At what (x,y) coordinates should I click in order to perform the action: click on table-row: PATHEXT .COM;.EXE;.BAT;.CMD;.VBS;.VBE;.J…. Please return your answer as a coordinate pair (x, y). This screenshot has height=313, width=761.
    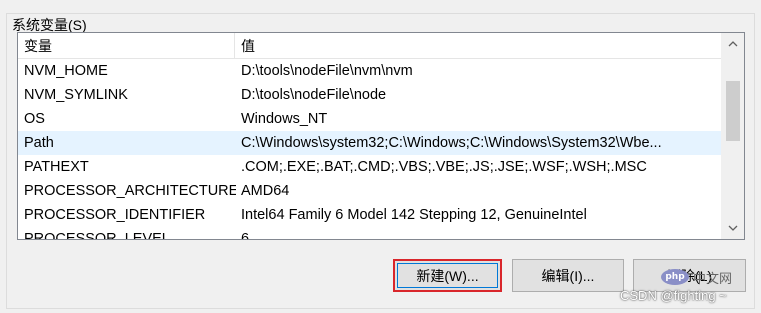
    Looking at the image, I should click on (370, 167).